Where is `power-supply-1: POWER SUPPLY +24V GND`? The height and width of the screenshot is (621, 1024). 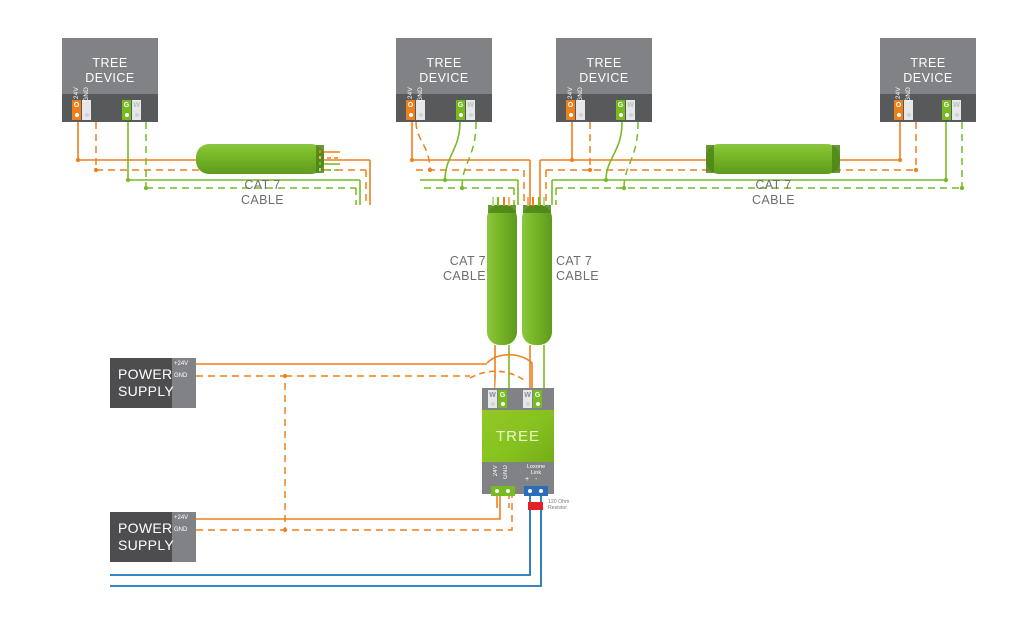 power-supply-1: POWER SUPPLY +24V GND is located at coordinates (153, 383).